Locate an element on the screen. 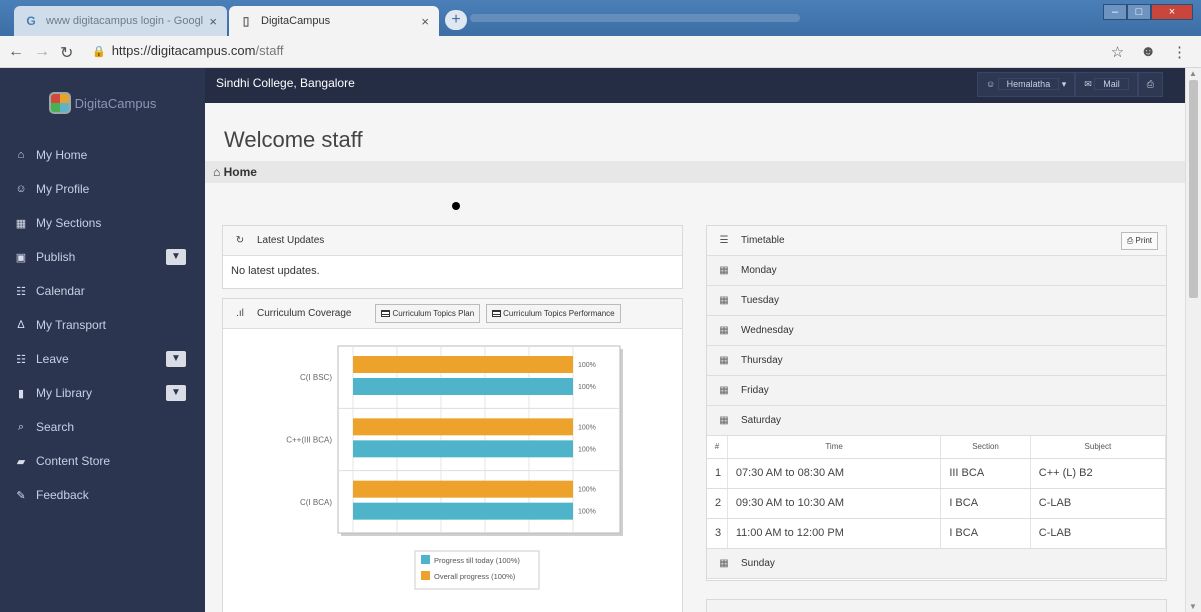 The height and width of the screenshot is (612, 1201). user-menu: ☺ Hemalatha ▾ is located at coordinates (1026, 84).